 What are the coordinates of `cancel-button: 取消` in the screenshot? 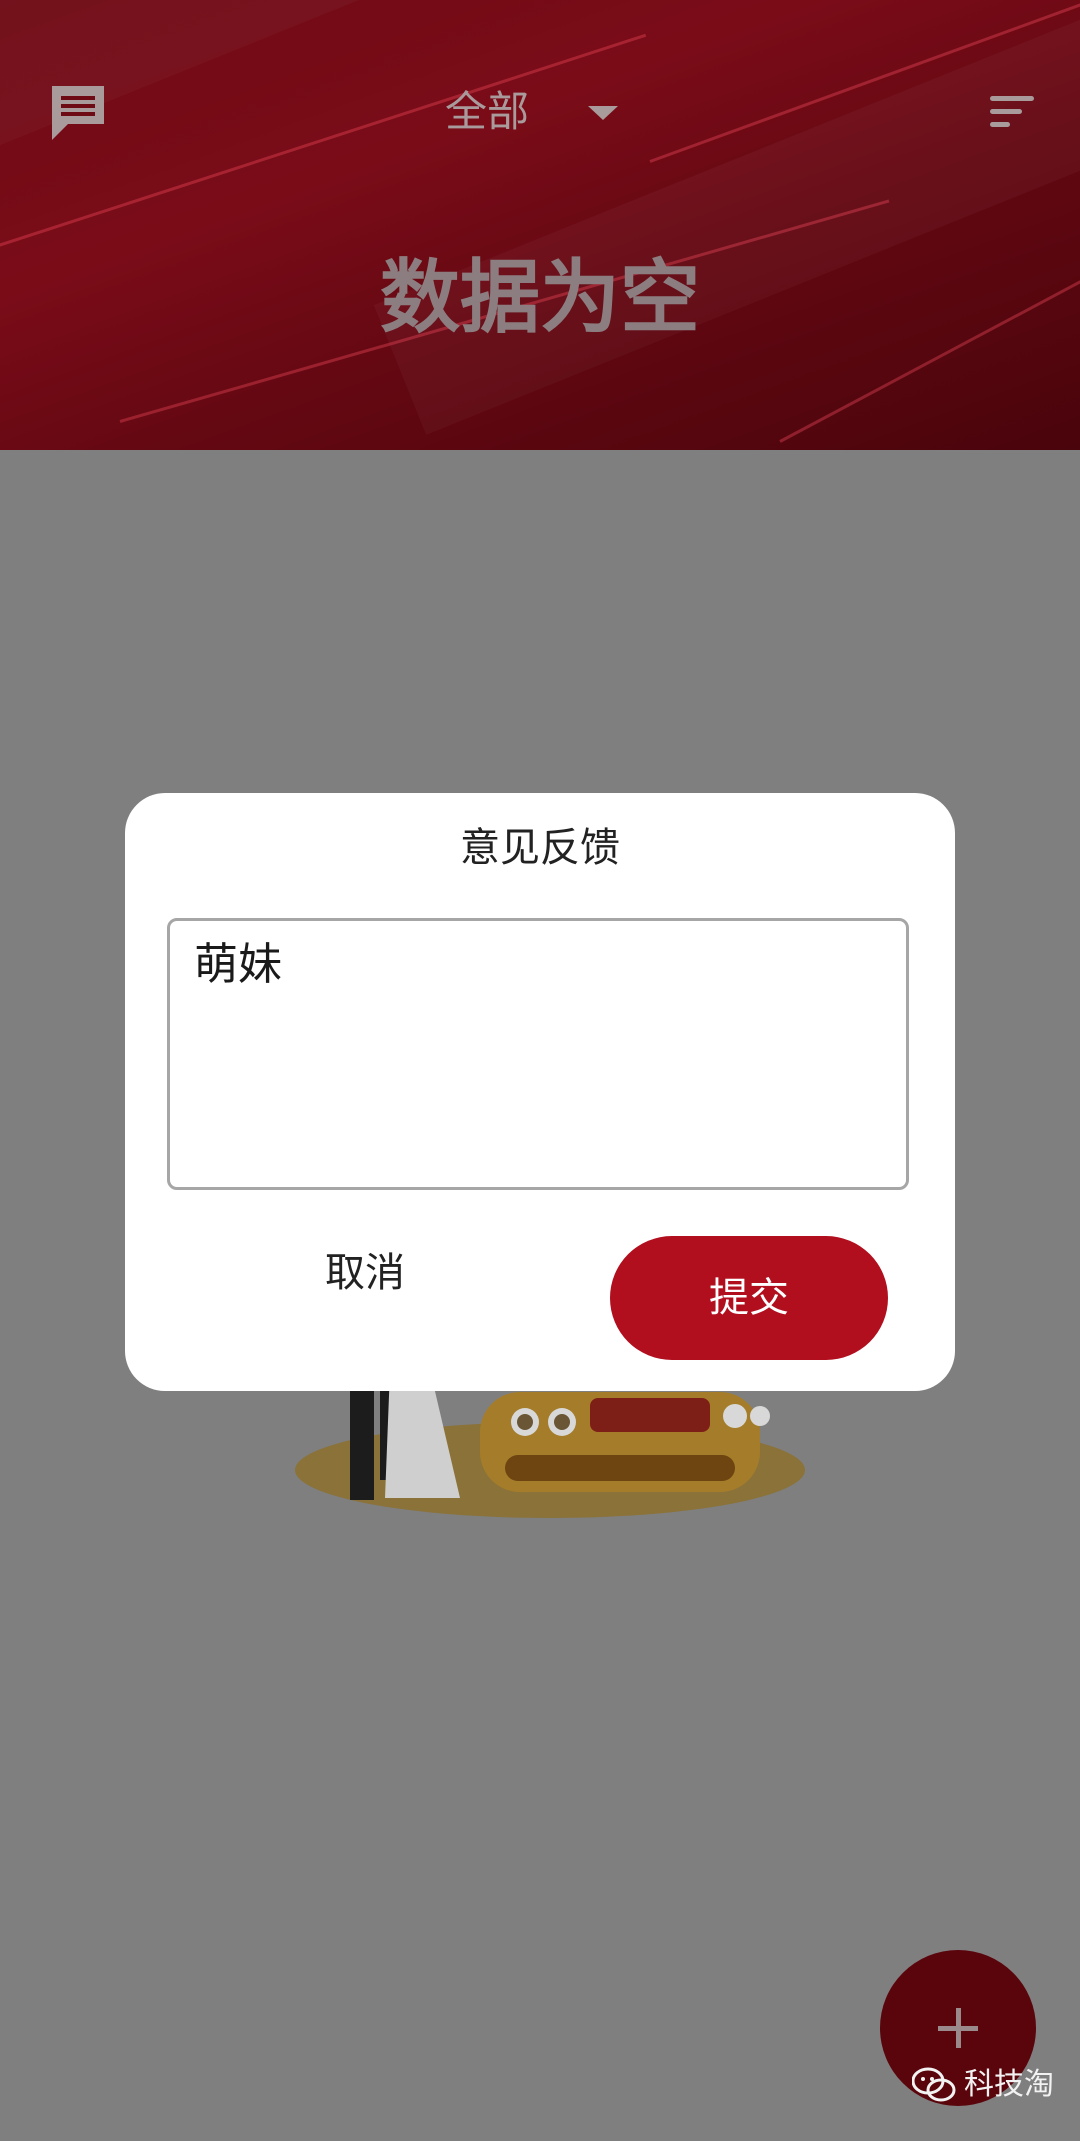 It's located at (365, 1273).